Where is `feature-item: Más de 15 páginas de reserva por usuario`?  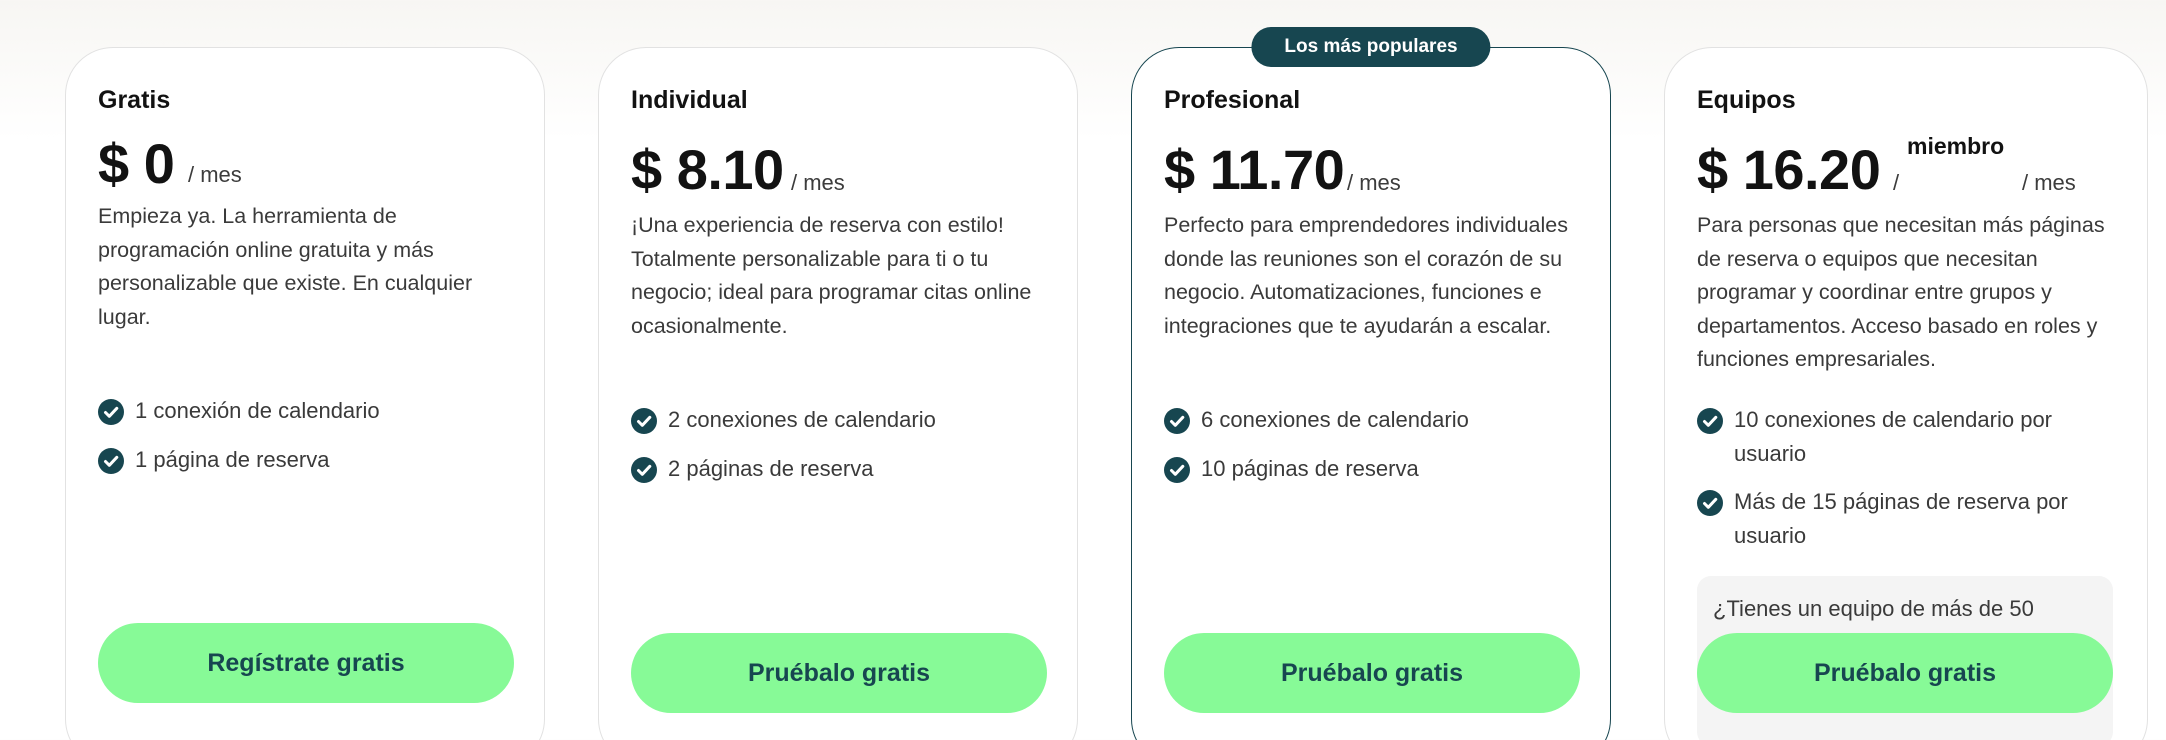
feature-item: Más de 15 páginas de reserva por usuario is located at coordinates (1907, 518).